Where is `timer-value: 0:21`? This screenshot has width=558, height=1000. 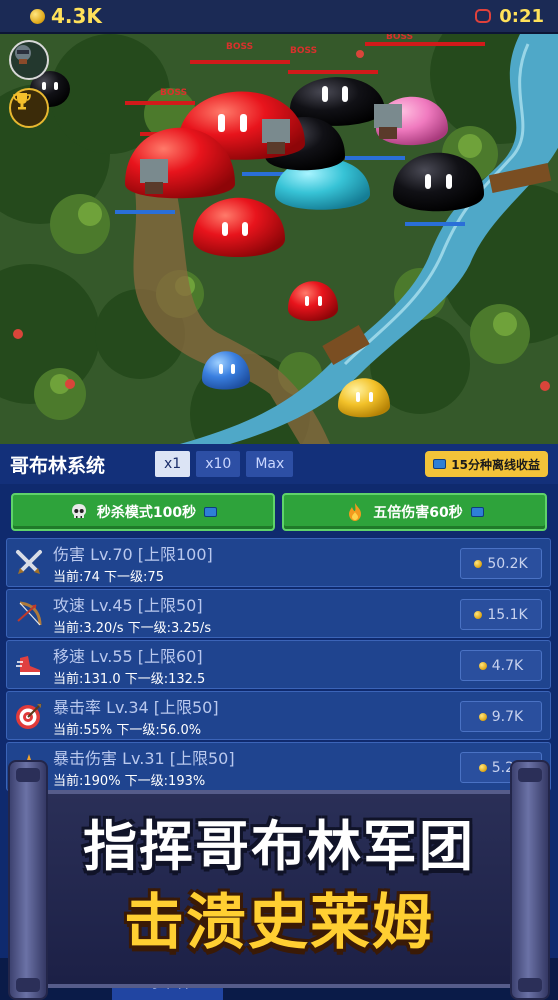
timer-value: 0:21 is located at coordinates (521, 16).